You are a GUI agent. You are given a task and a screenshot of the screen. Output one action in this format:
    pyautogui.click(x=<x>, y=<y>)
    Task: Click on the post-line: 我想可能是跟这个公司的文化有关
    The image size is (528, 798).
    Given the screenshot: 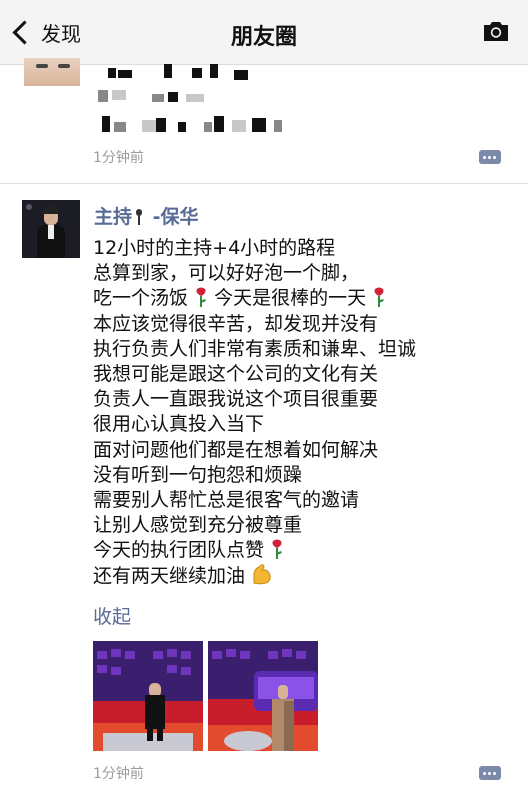 What is the action you would take?
    pyautogui.click(x=236, y=373)
    